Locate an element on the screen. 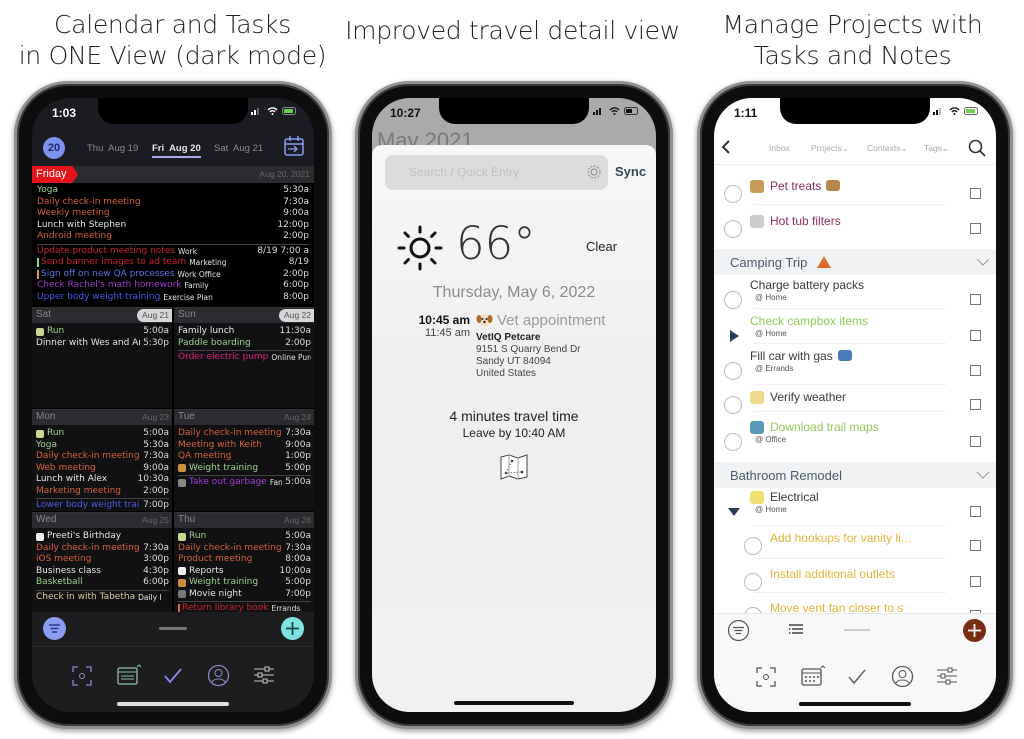 Image resolution: width=1024 pixels, height=739 pixels. task-row: Download trail maps @ Office is located at coordinates (855, 440).